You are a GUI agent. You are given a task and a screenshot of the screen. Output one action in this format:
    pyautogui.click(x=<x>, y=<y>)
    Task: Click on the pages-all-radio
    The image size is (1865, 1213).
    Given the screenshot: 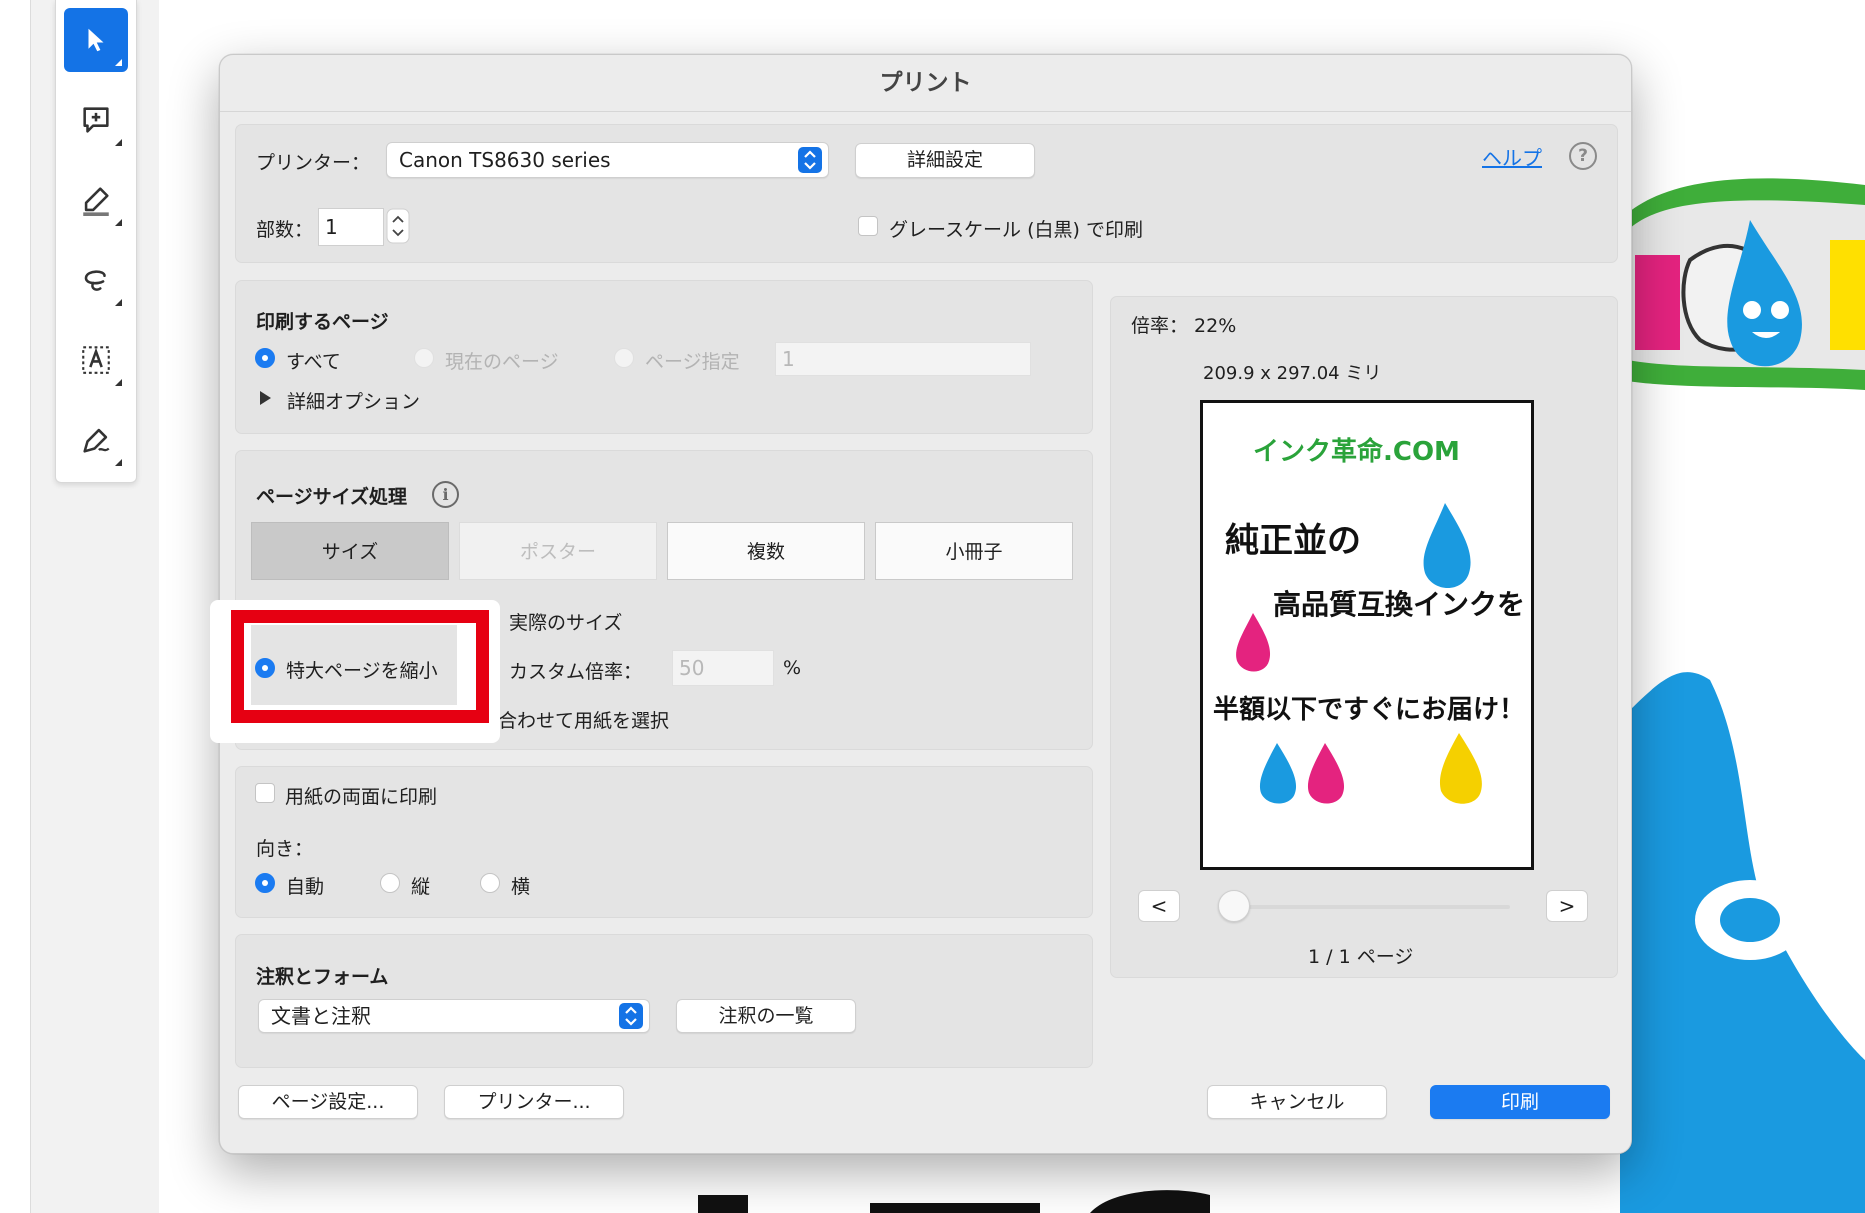 What is the action you would take?
    pyautogui.click(x=265, y=358)
    